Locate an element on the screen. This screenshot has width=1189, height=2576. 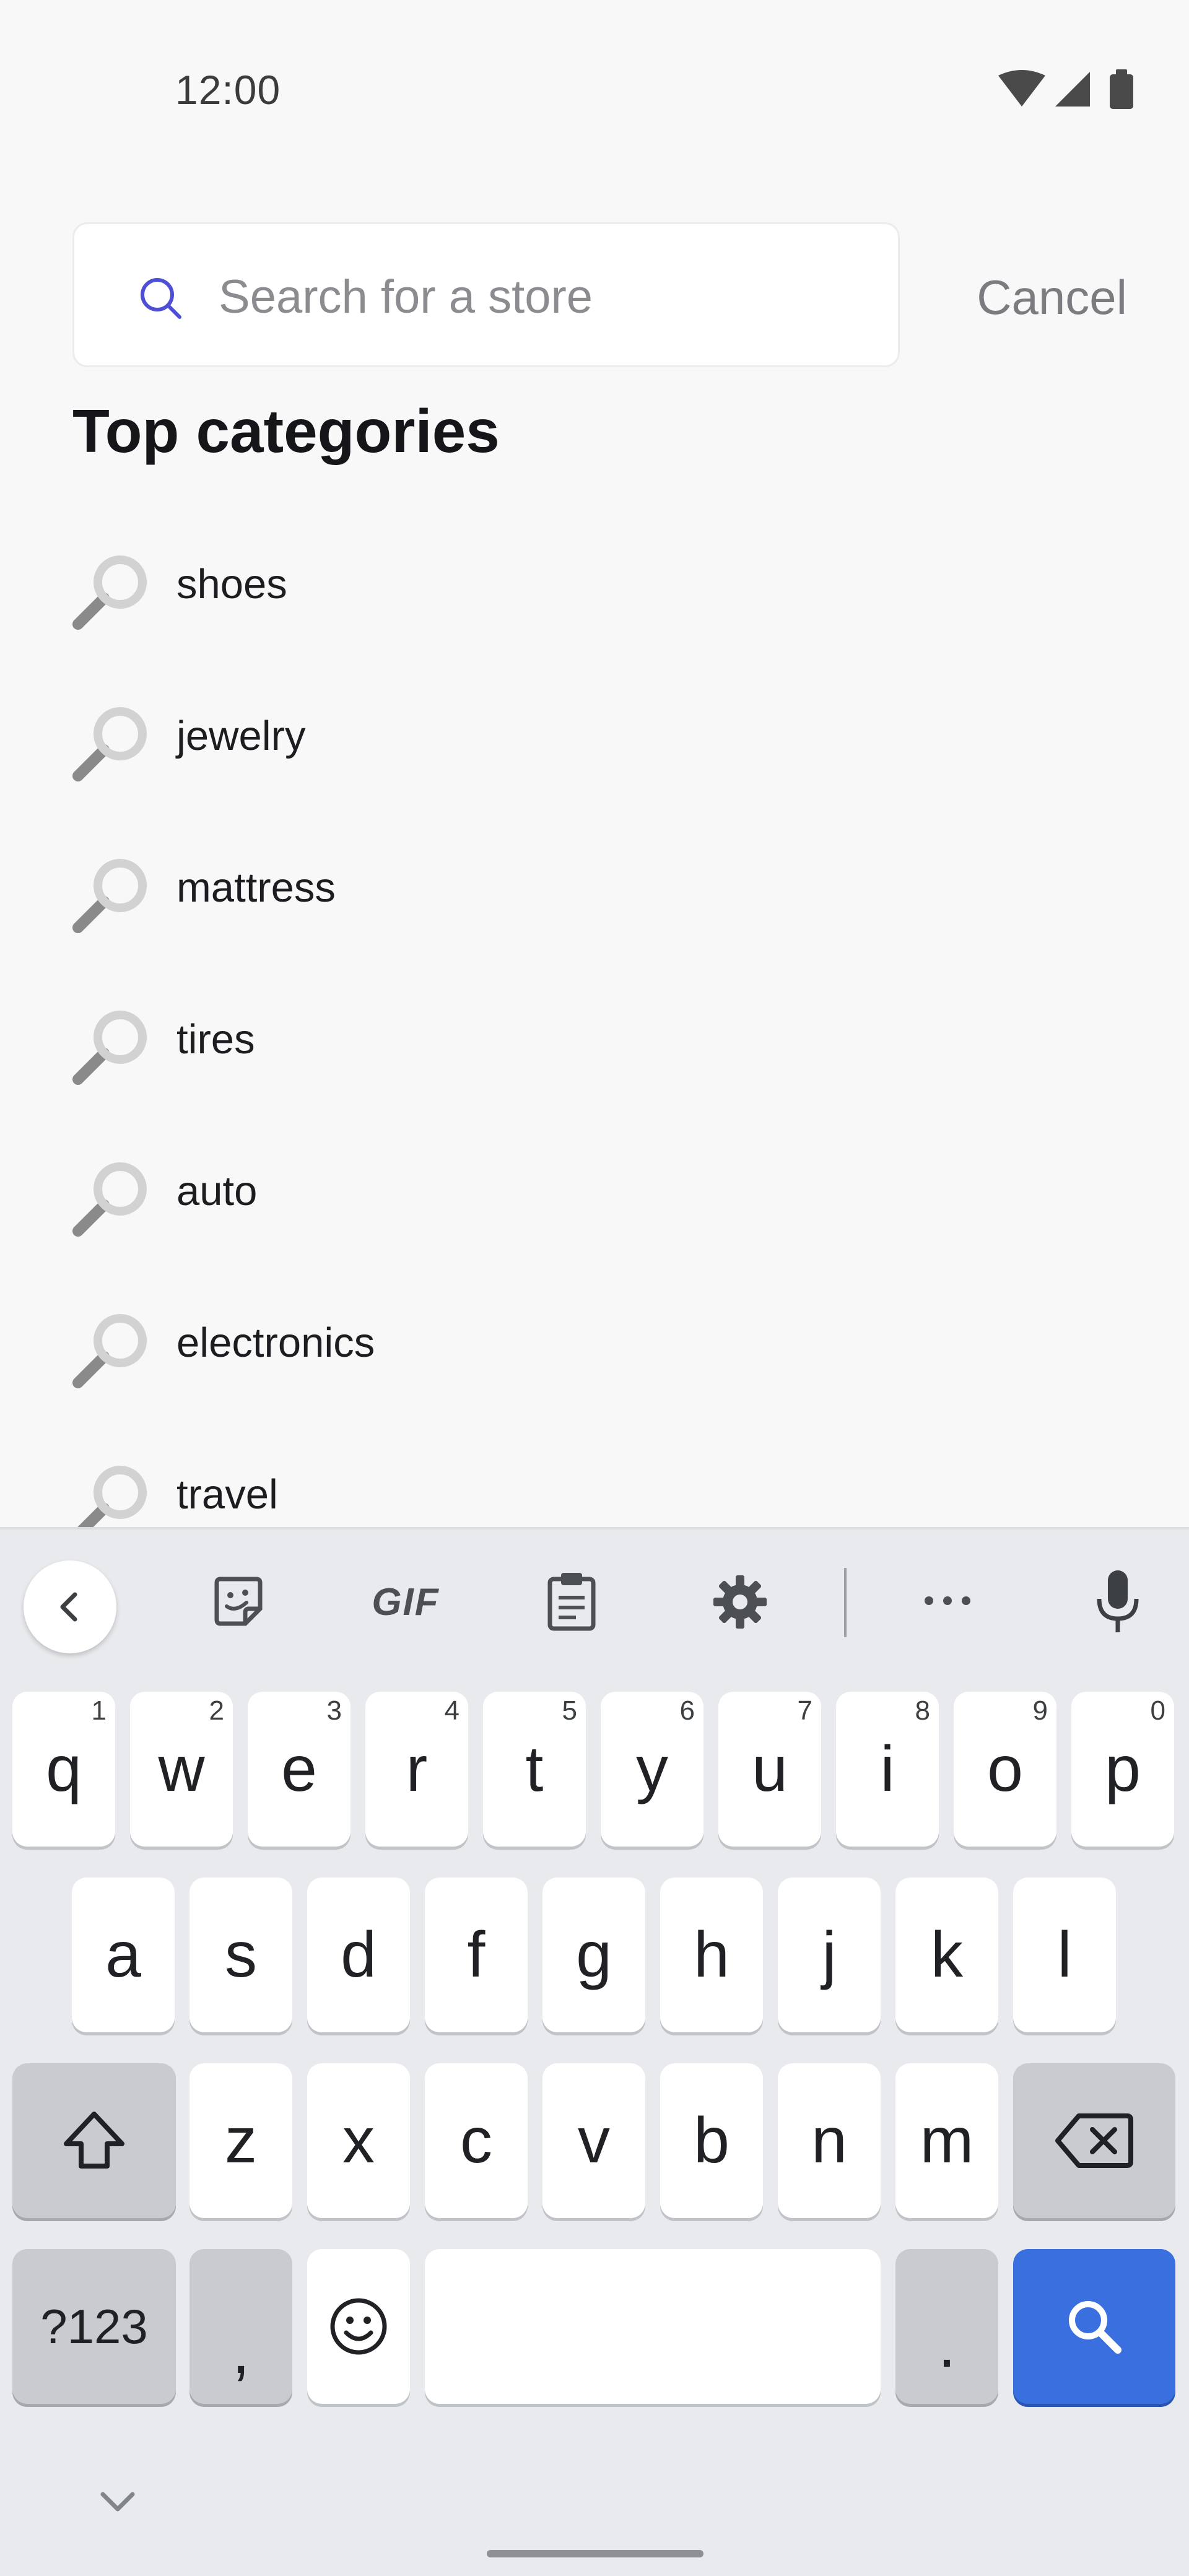
key-label: d is located at coordinates (359, 1954).